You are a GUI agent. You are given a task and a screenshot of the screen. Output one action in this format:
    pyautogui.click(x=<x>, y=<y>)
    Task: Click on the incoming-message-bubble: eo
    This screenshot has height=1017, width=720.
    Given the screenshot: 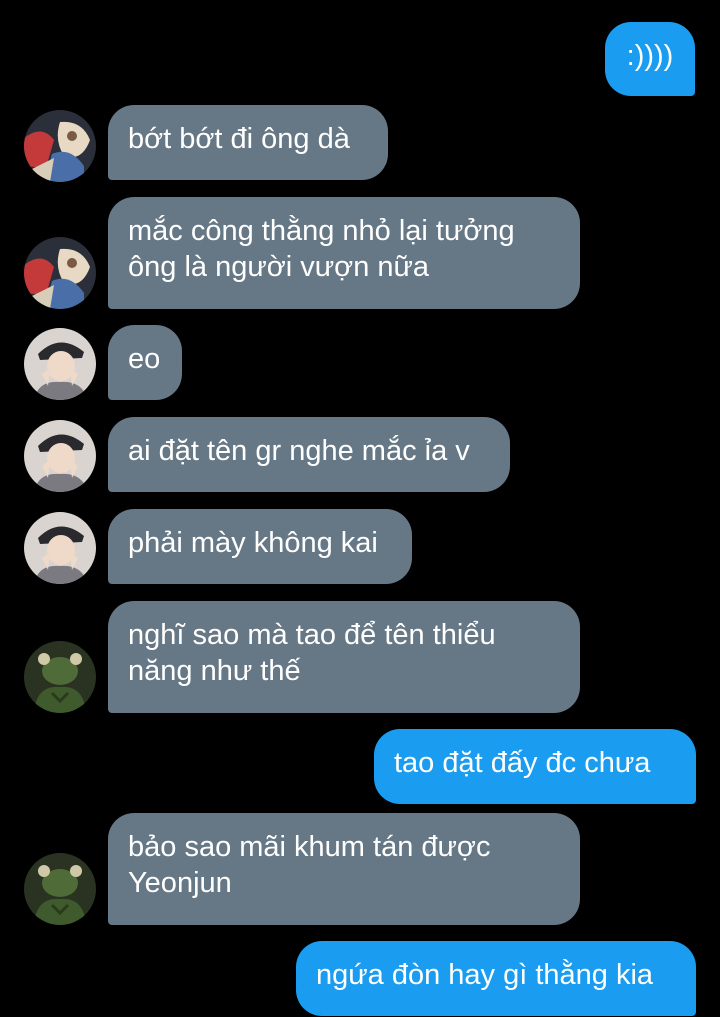 What is the action you would take?
    pyautogui.click(x=145, y=362)
    